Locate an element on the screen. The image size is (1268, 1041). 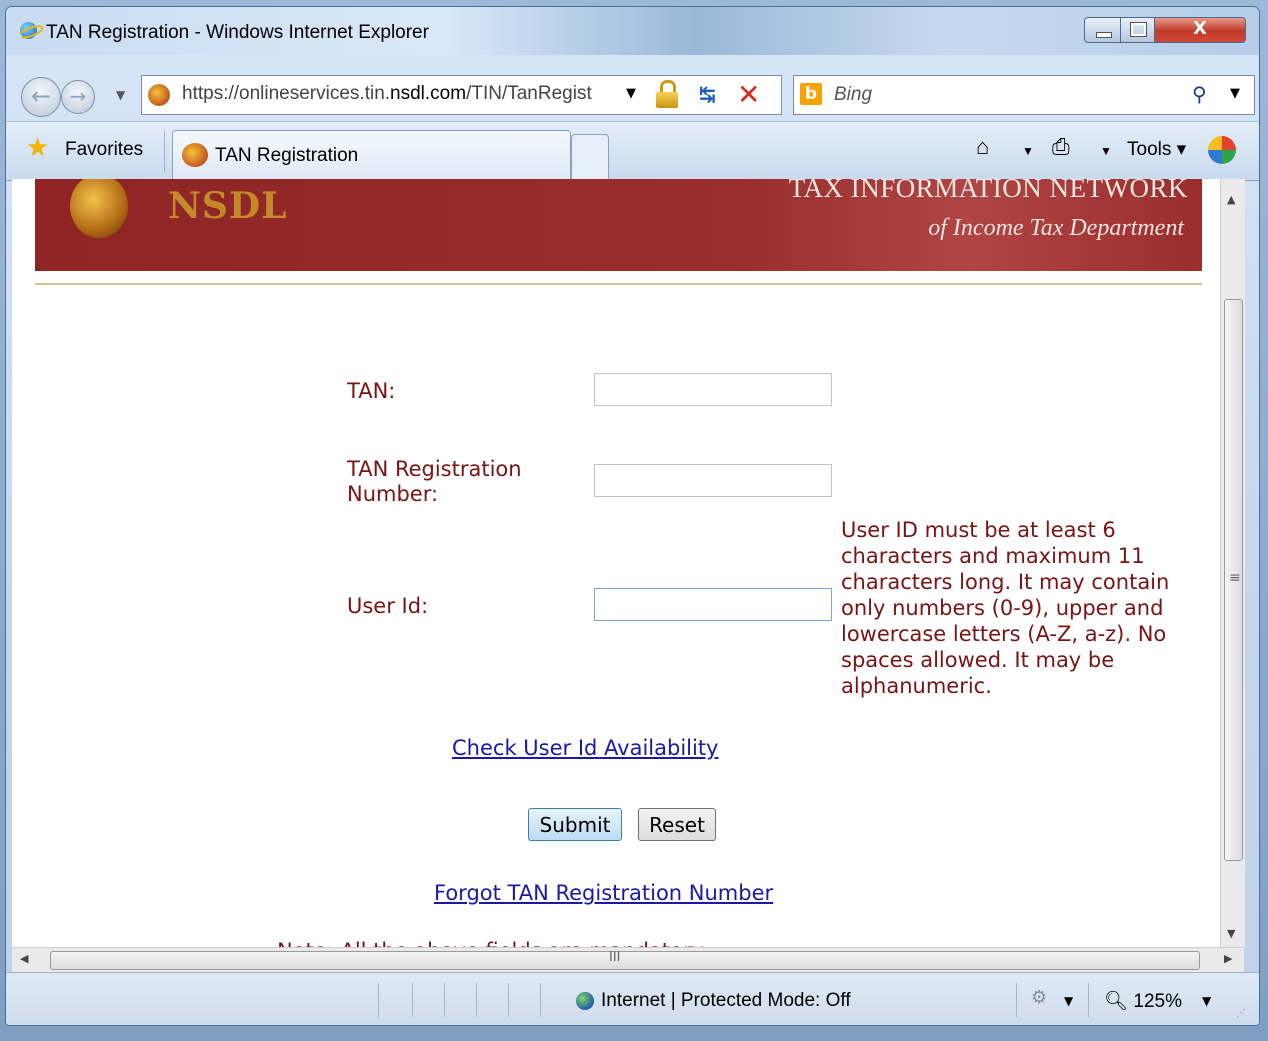
url-path: /TIN/TanRegist is located at coordinates (529, 93).